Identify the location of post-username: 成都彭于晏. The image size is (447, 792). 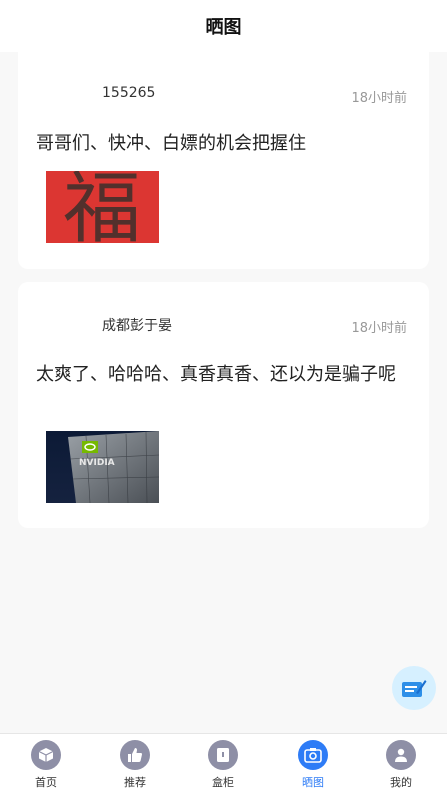
(137, 325).